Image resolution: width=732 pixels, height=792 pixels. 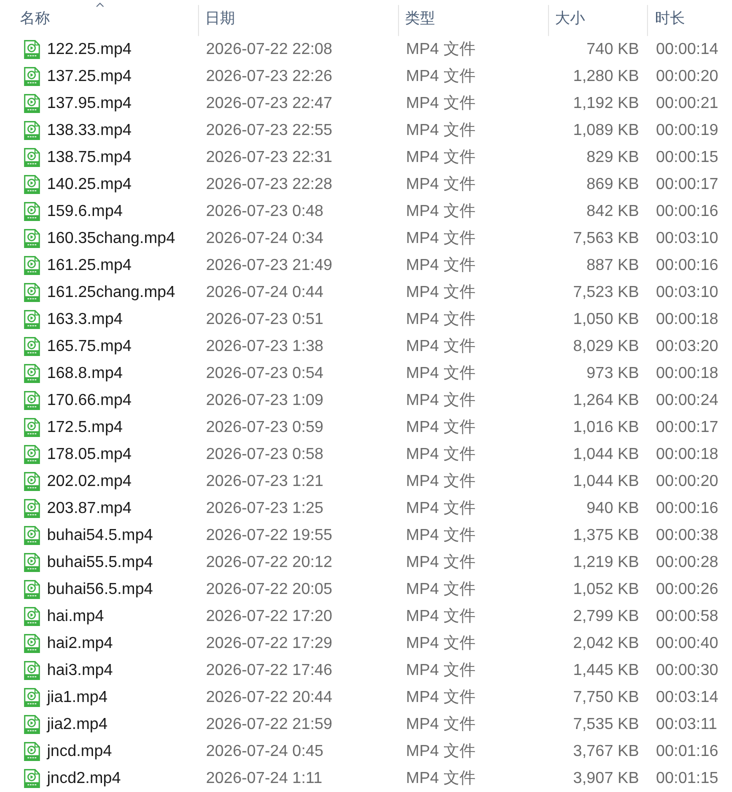 I want to click on file-name: buhai54.5.mp4, so click(x=100, y=536).